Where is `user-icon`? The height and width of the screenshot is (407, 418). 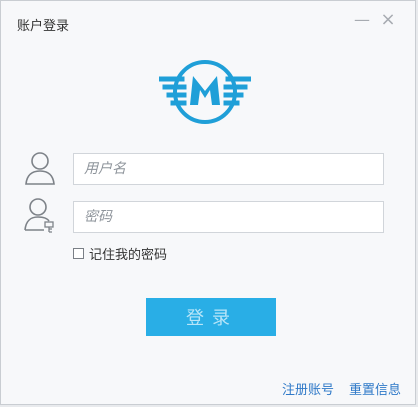 user-icon is located at coordinates (40, 168).